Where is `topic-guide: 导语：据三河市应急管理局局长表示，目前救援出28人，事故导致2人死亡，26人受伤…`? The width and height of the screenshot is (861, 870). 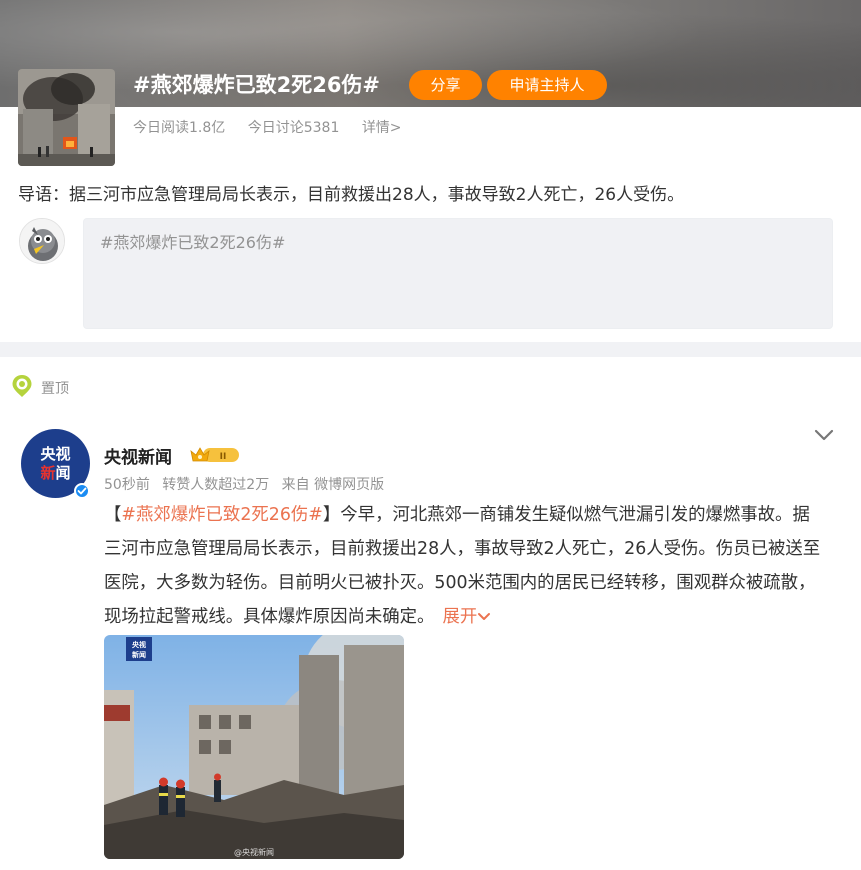 topic-guide: 导语：据三河市应急管理局局长表示，目前救援出28人，事故导致2人死亡，26人受伤… is located at coordinates (351, 195).